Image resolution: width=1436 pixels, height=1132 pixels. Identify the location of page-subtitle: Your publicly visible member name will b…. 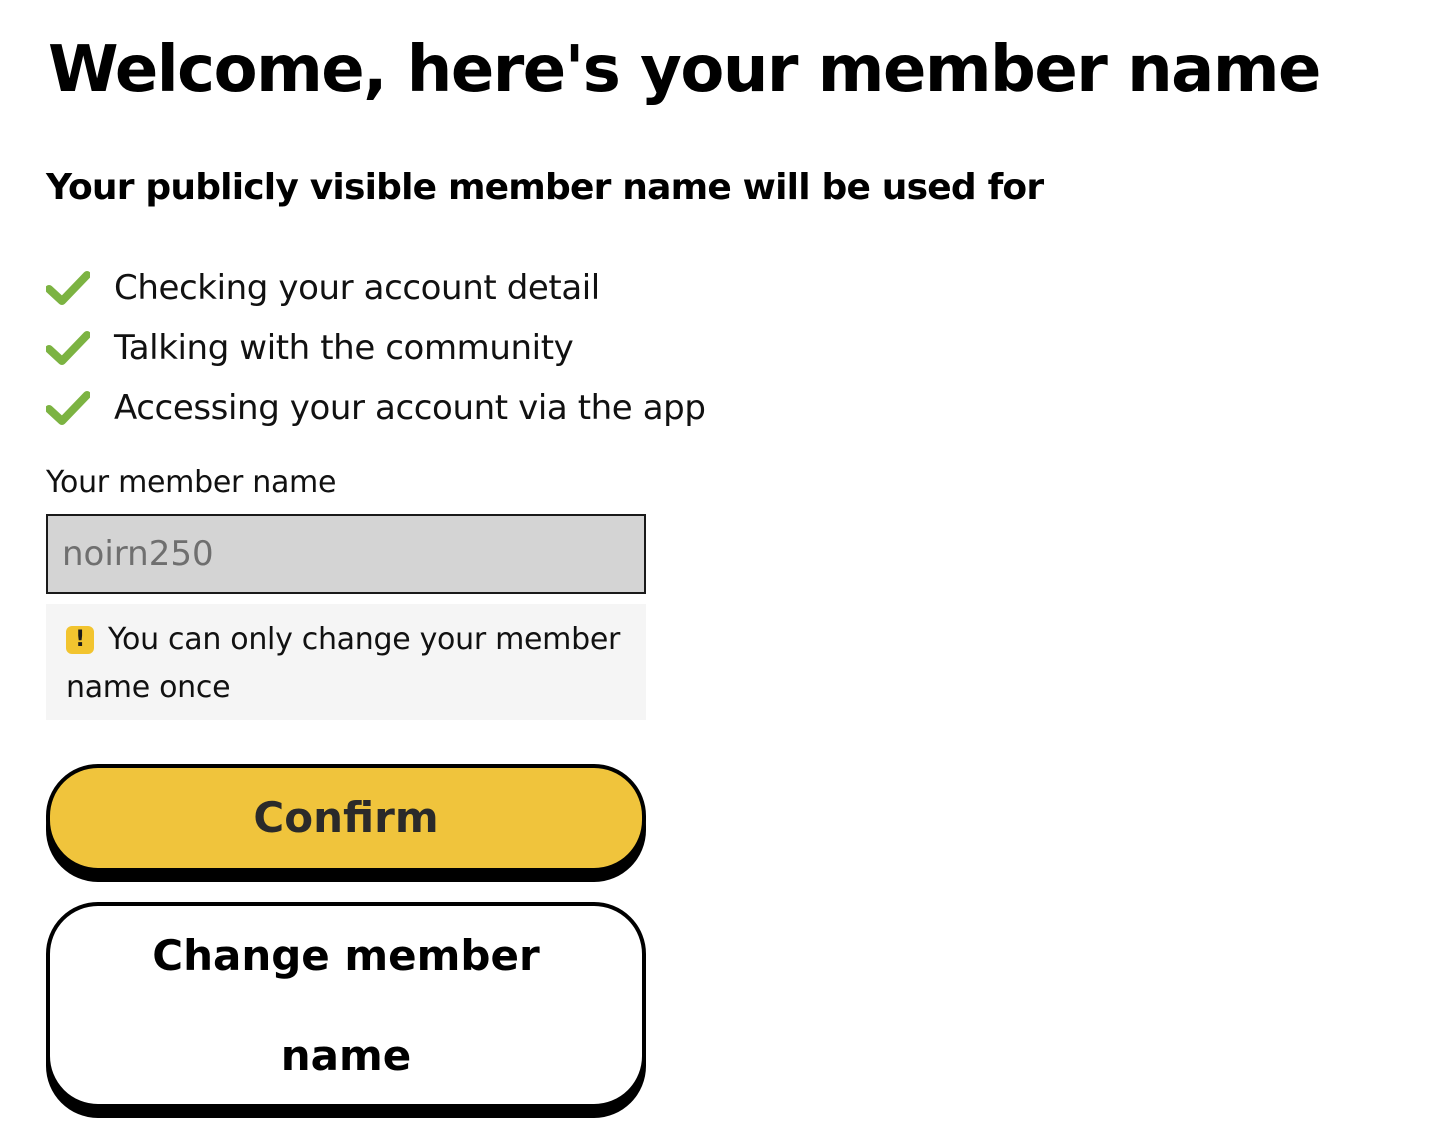
(545, 187).